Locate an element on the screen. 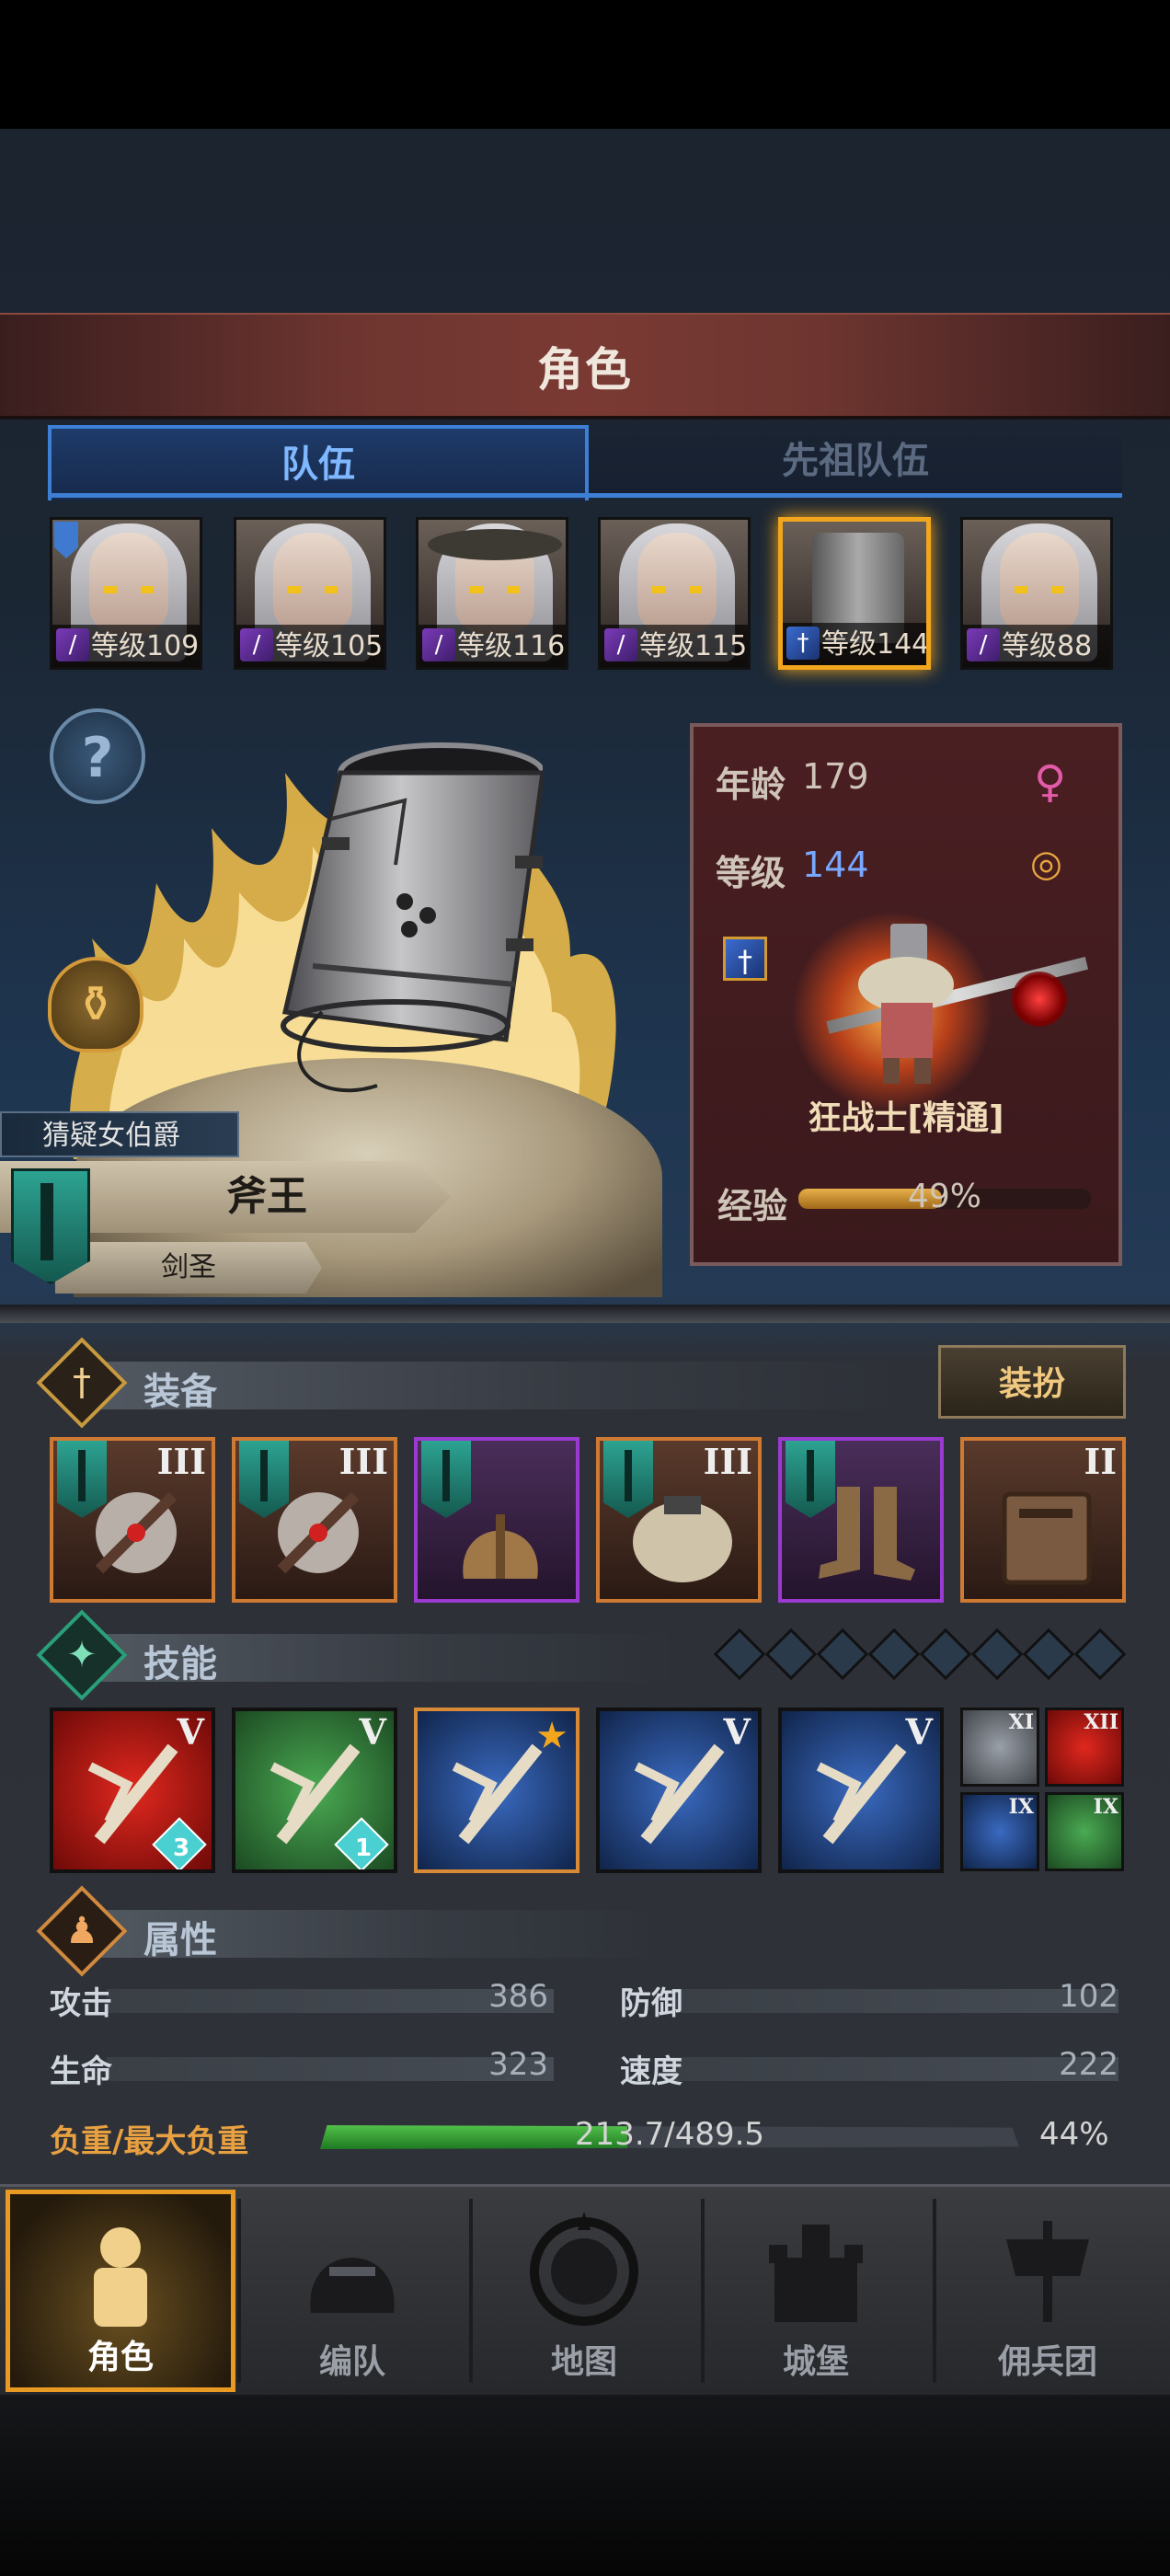  nav-helmet: 编队 is located at coordinates (352, 2291).